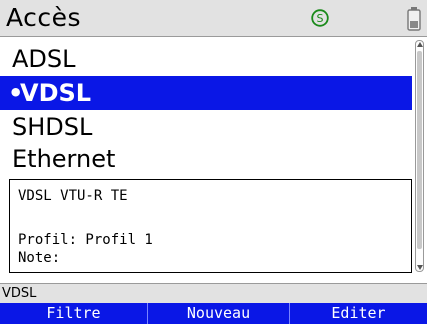 This screenshot has width=427, height=324. Describe the element at coordinates (73, 313) in the screenshot. I see `filter-button: Filtre` at that location.